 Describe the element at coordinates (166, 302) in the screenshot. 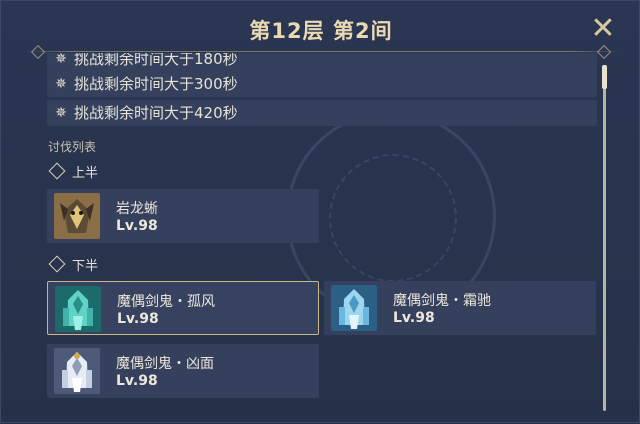

I see `enemy-name: 魔偶剑鬼・孤风` at that location.